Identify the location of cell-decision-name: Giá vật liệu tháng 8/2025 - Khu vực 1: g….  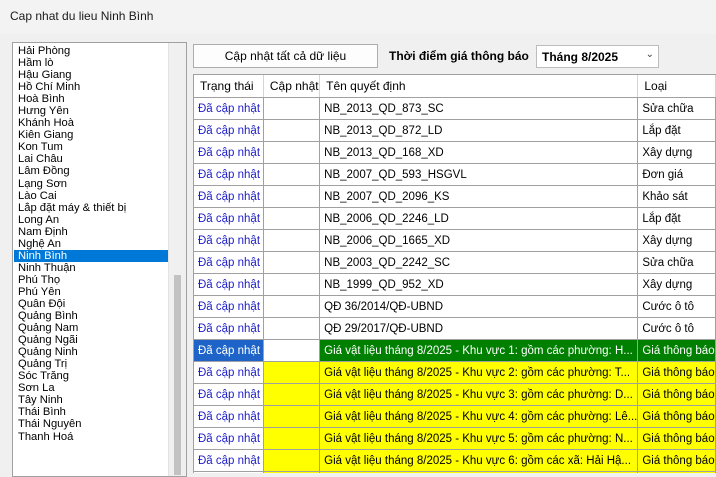
(479, 350).